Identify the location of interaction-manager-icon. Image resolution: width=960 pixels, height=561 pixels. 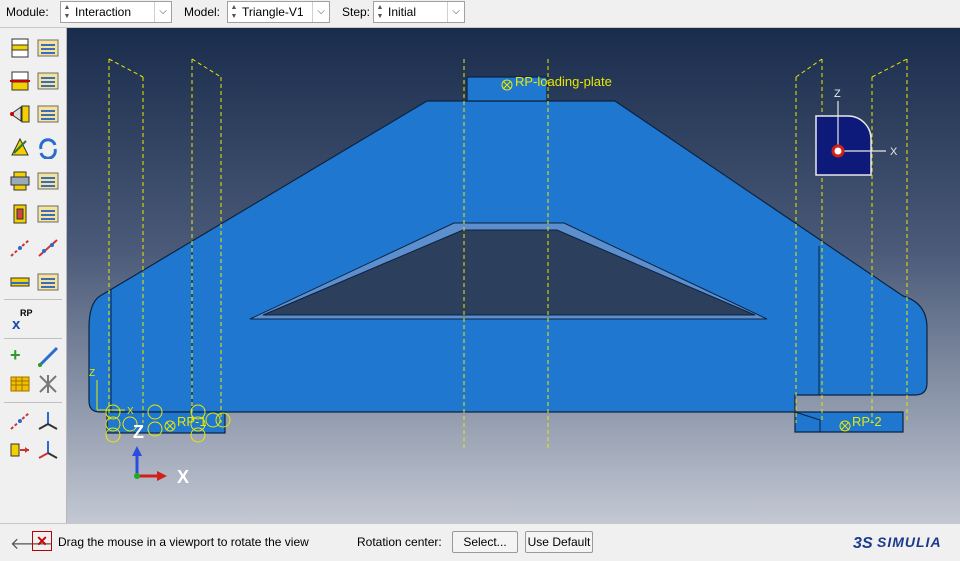
(48, 48).